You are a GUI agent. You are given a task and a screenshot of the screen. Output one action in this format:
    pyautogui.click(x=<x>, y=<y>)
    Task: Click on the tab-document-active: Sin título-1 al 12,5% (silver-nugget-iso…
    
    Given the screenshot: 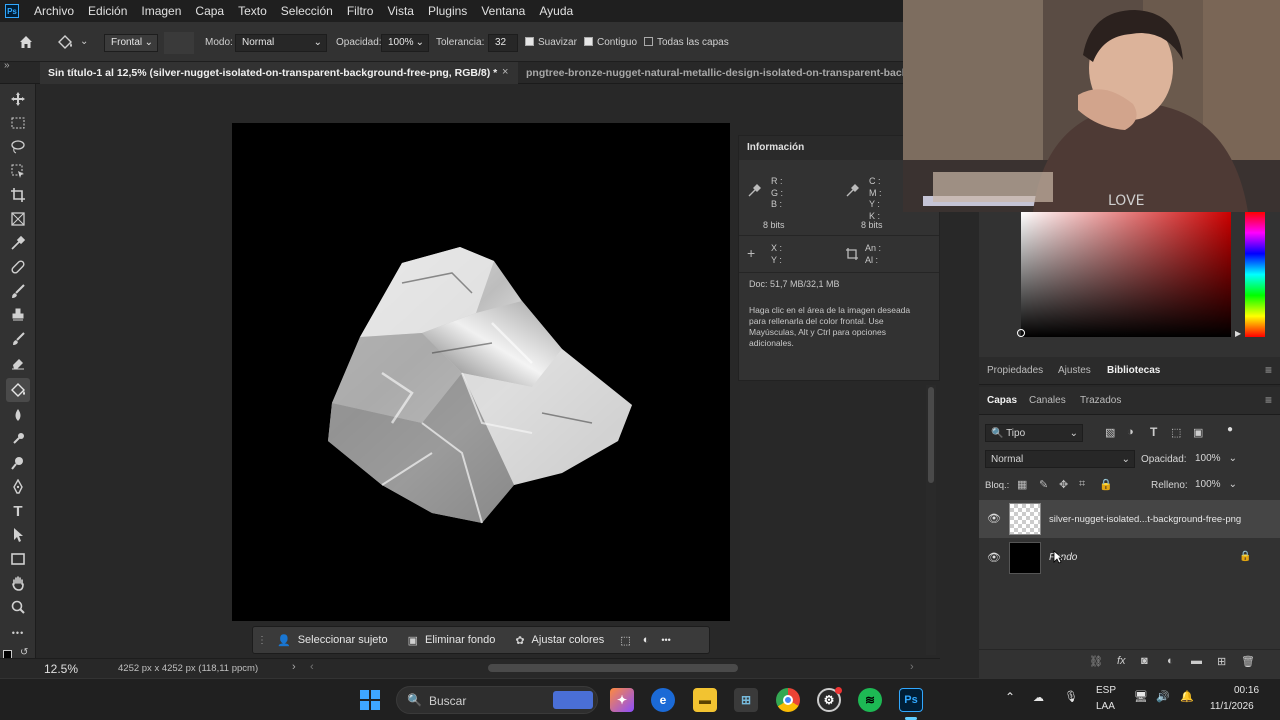 What is the action you would take?
    pyautogui.click(x=279, y=73)
    